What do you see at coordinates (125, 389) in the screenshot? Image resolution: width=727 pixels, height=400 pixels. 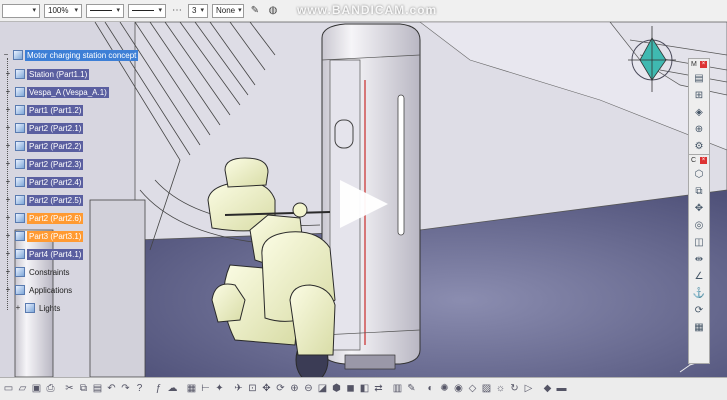 I see `redo-icon: ↷` at bounding box center [125, 389].